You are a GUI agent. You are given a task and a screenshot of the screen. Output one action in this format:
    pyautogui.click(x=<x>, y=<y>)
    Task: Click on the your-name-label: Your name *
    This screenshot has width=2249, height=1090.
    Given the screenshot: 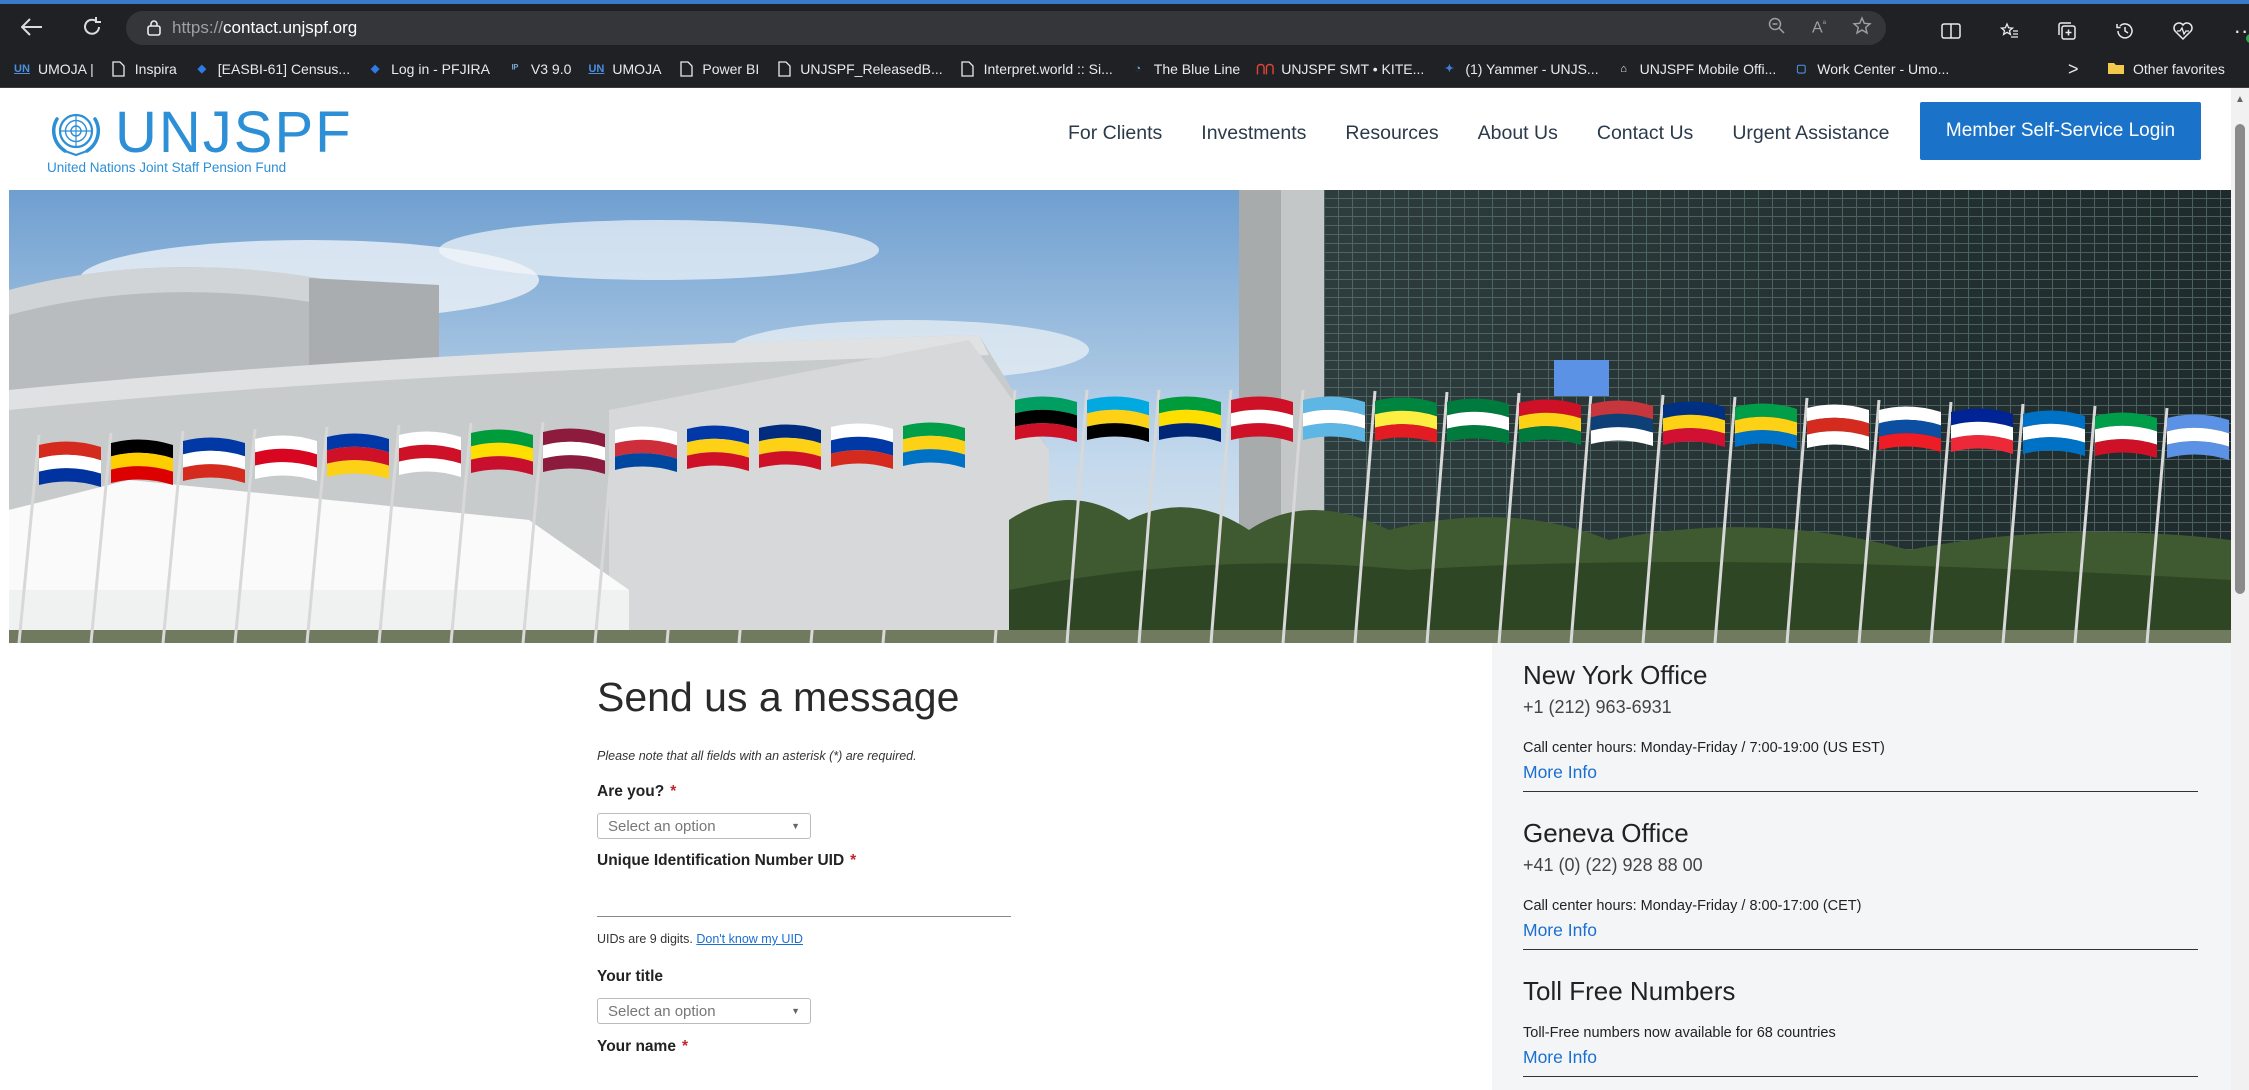 What is the action you would take?
    pyautogui.click(x=642, y=1046)
    